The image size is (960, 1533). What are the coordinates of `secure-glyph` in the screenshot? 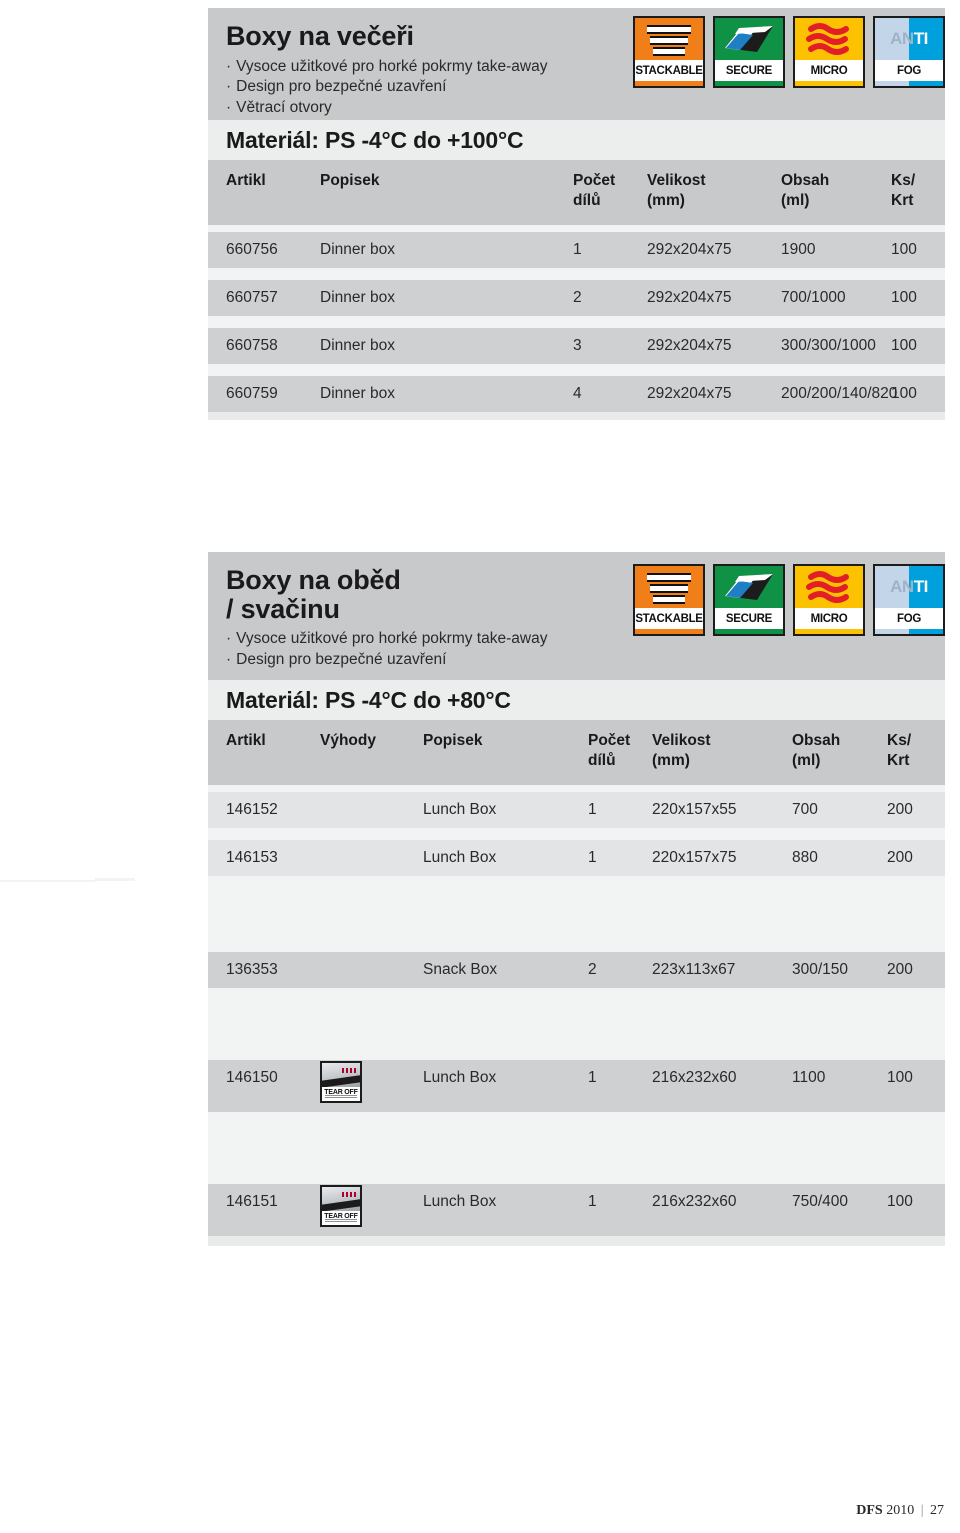 It's located at (749, 587).